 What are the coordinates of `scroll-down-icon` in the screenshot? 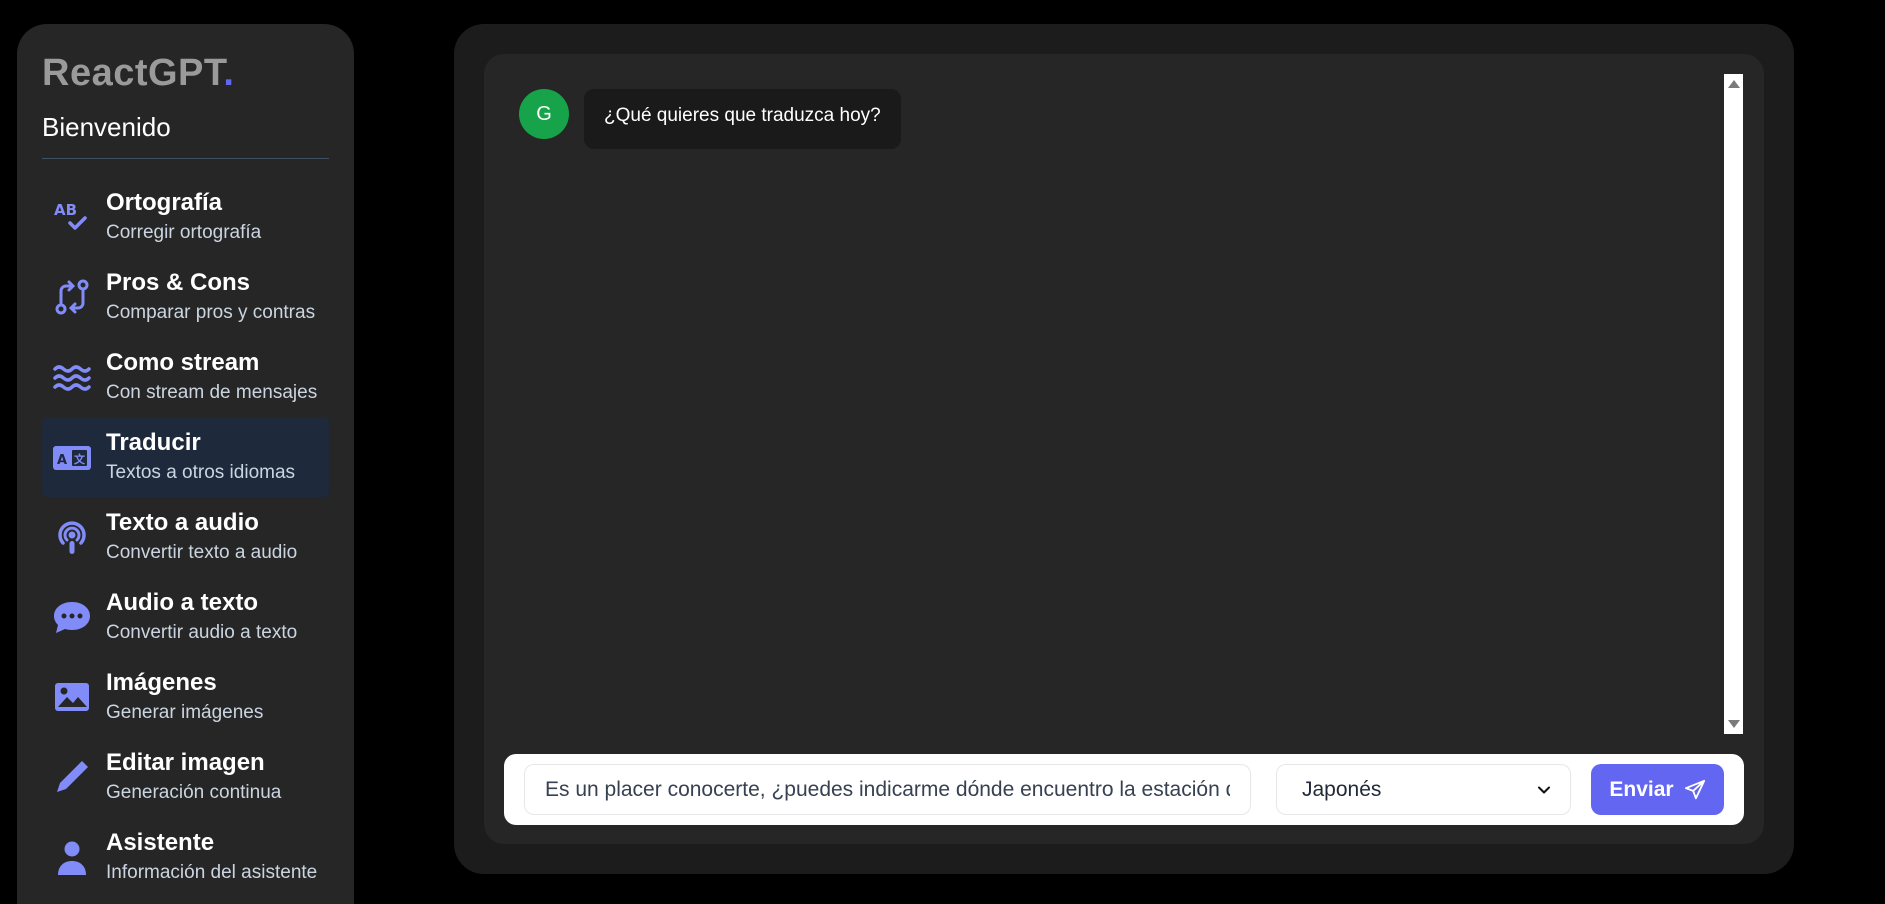 It's located at (1734, 724).